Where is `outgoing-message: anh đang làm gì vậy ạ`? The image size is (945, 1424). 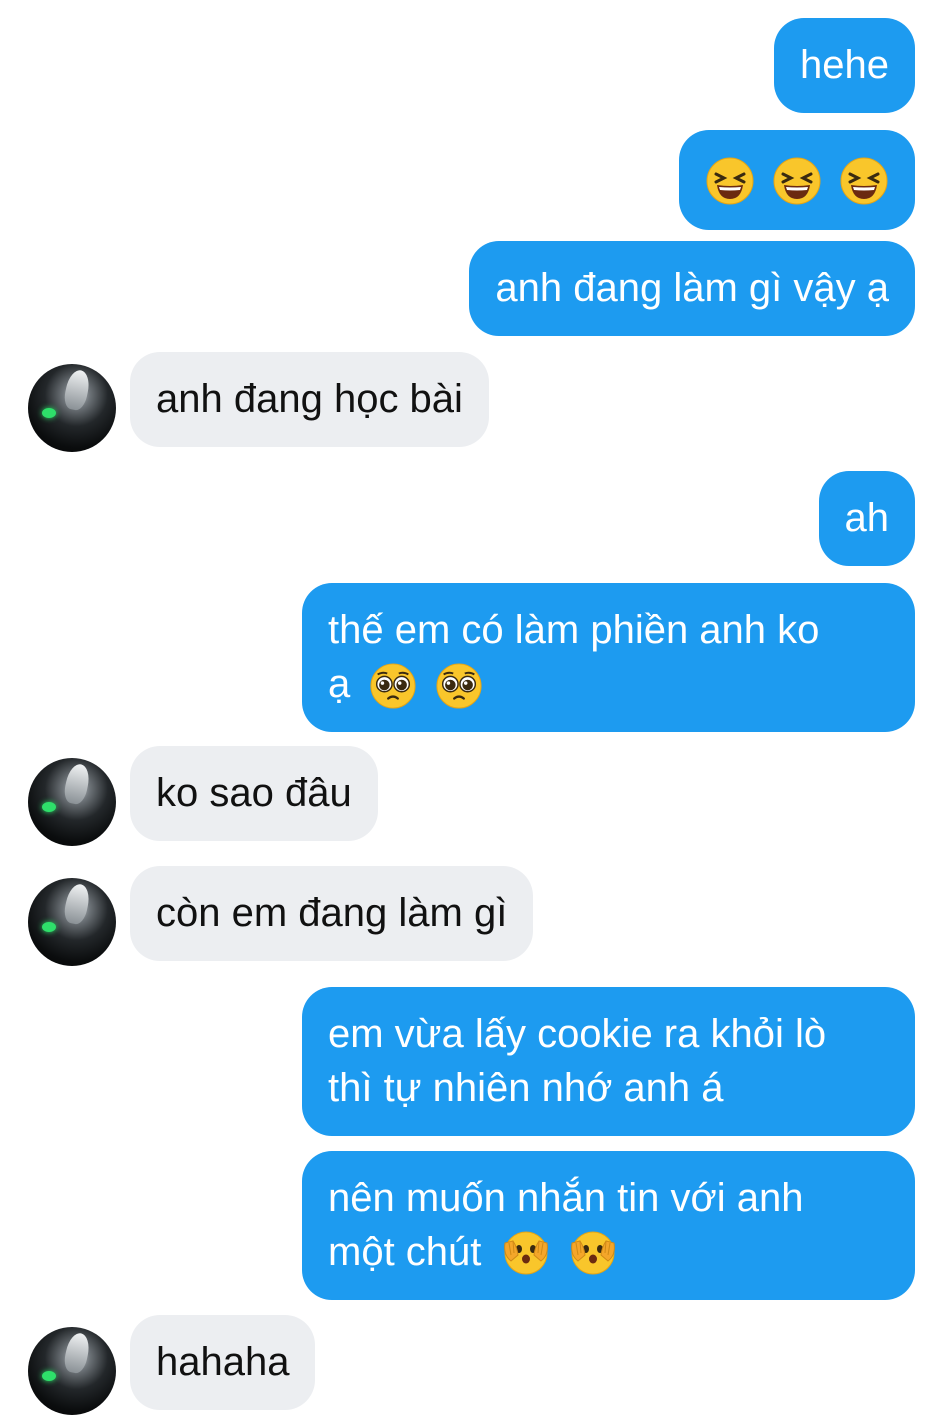 outgoing-message: anh đang làm gì vậy ạ is located at coordinates (692, 288).